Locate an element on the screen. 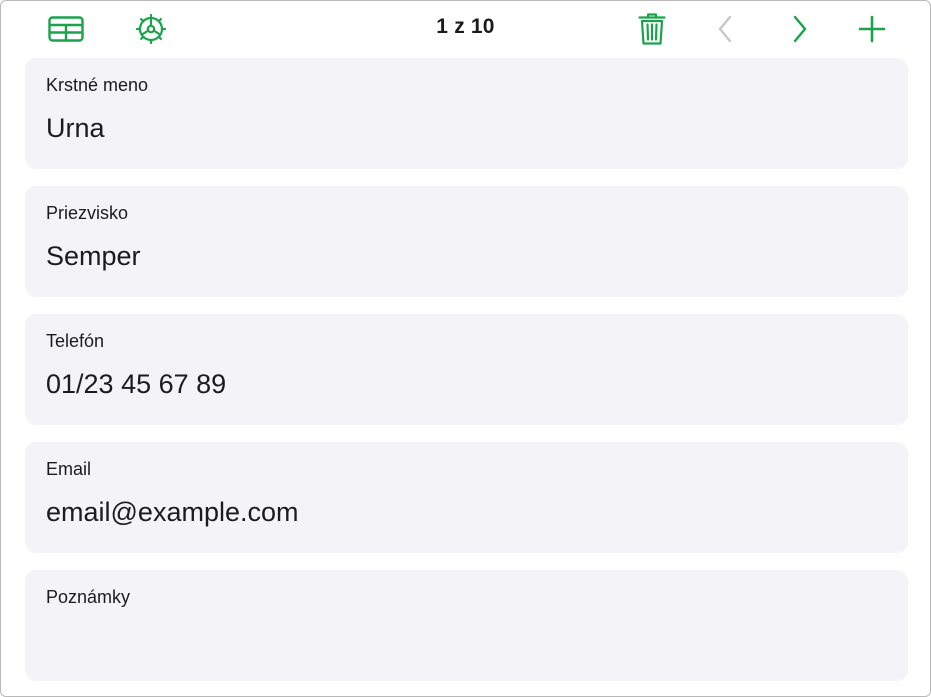 The height and width of the screenshot is (697, 931). trash-icon is located at coordinates (652, 29).